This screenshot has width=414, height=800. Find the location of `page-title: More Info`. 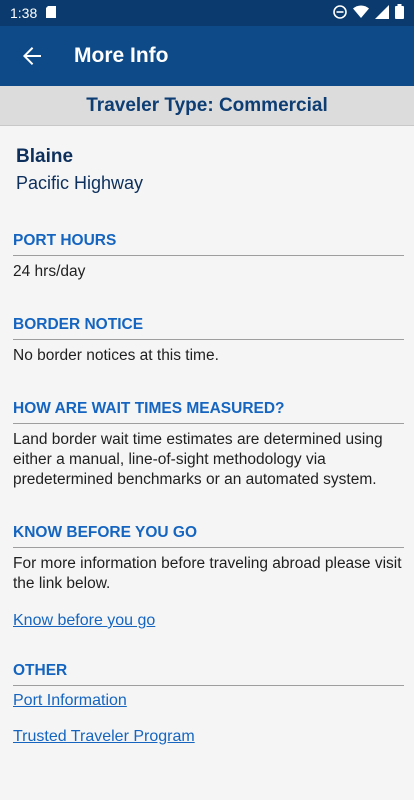

page-title: More Info is located at coordinates (121, 55).